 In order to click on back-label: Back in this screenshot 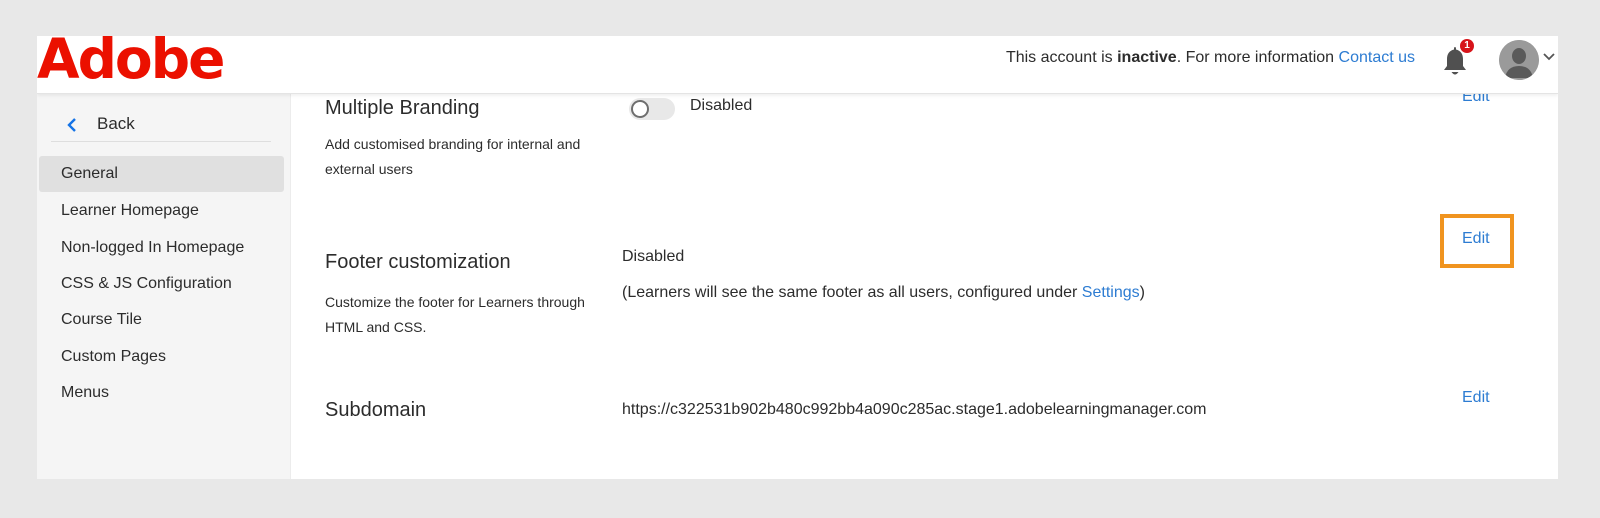, I will do `click(116, 123)`.